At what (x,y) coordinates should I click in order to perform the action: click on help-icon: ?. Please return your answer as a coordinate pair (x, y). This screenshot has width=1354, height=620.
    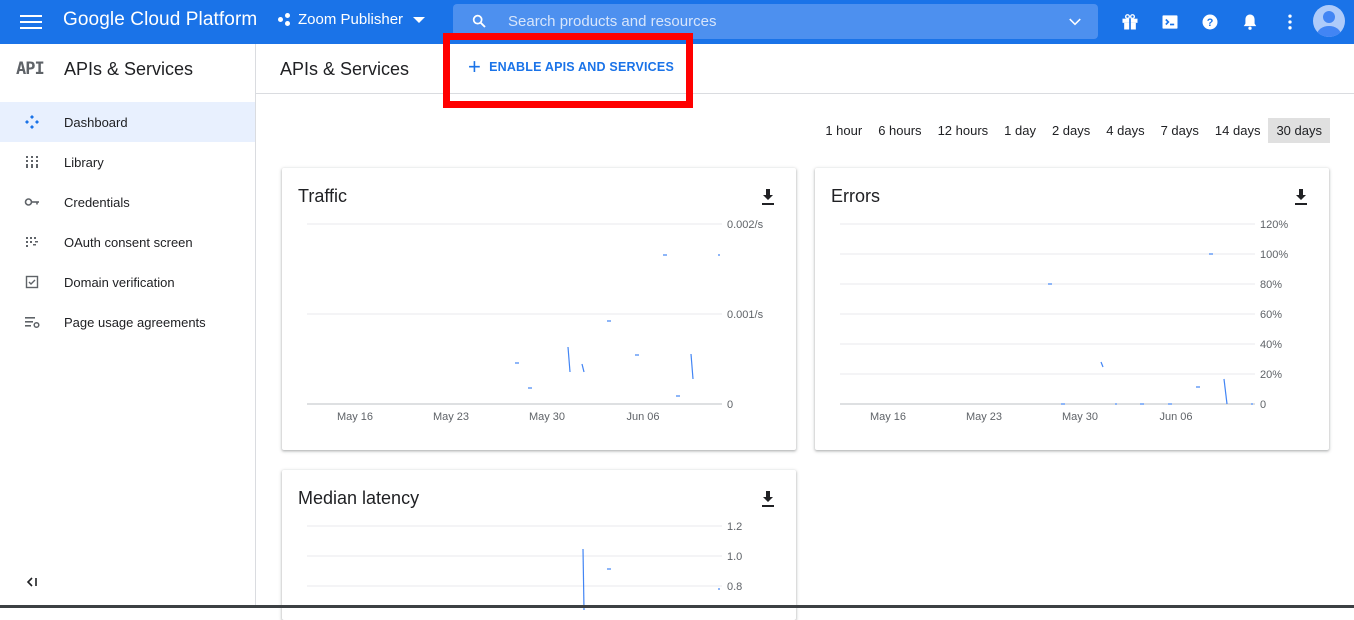
    Looking at the image, I should click on (1210, 22).